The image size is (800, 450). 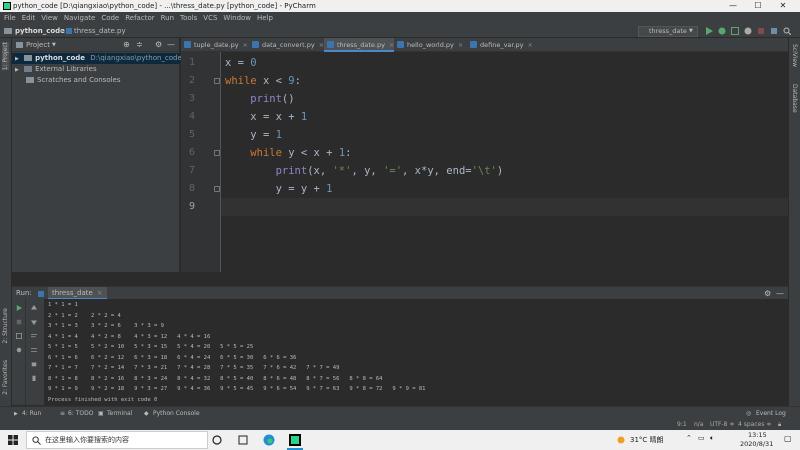 What do you see at coordinates (29, 18) in the screenshot?
I see `menu-edit: Edit` at bounding box center [29, 18].